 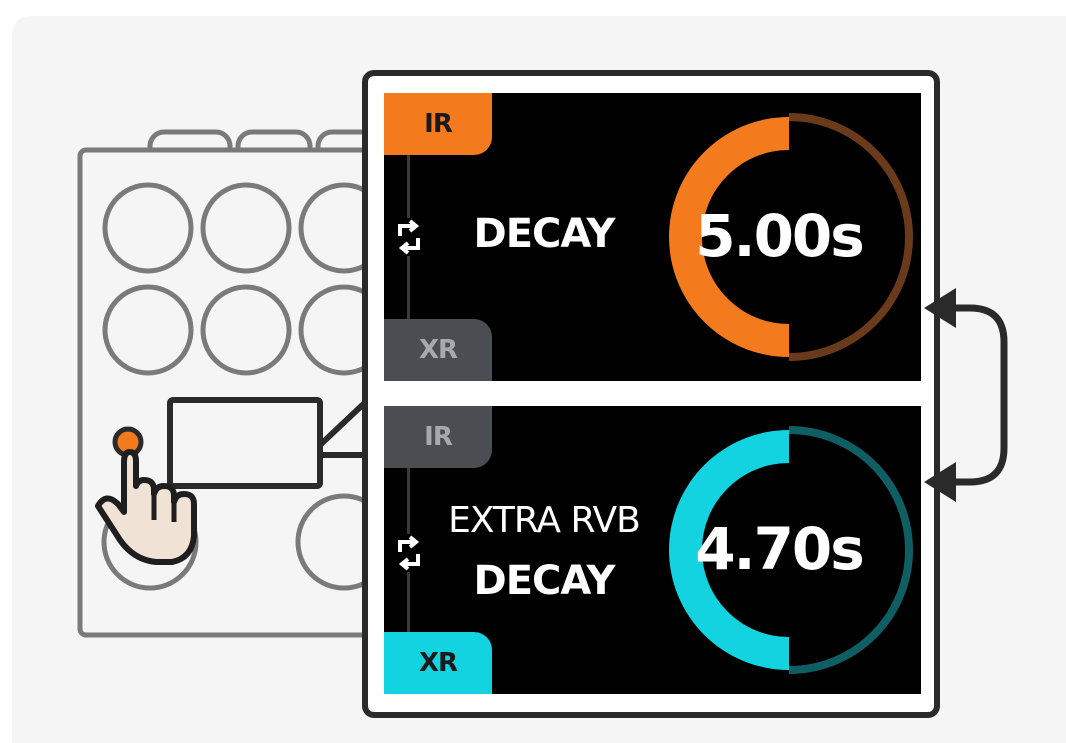 I want to click on param-value: 4.70s, so click(x=780, y=549).